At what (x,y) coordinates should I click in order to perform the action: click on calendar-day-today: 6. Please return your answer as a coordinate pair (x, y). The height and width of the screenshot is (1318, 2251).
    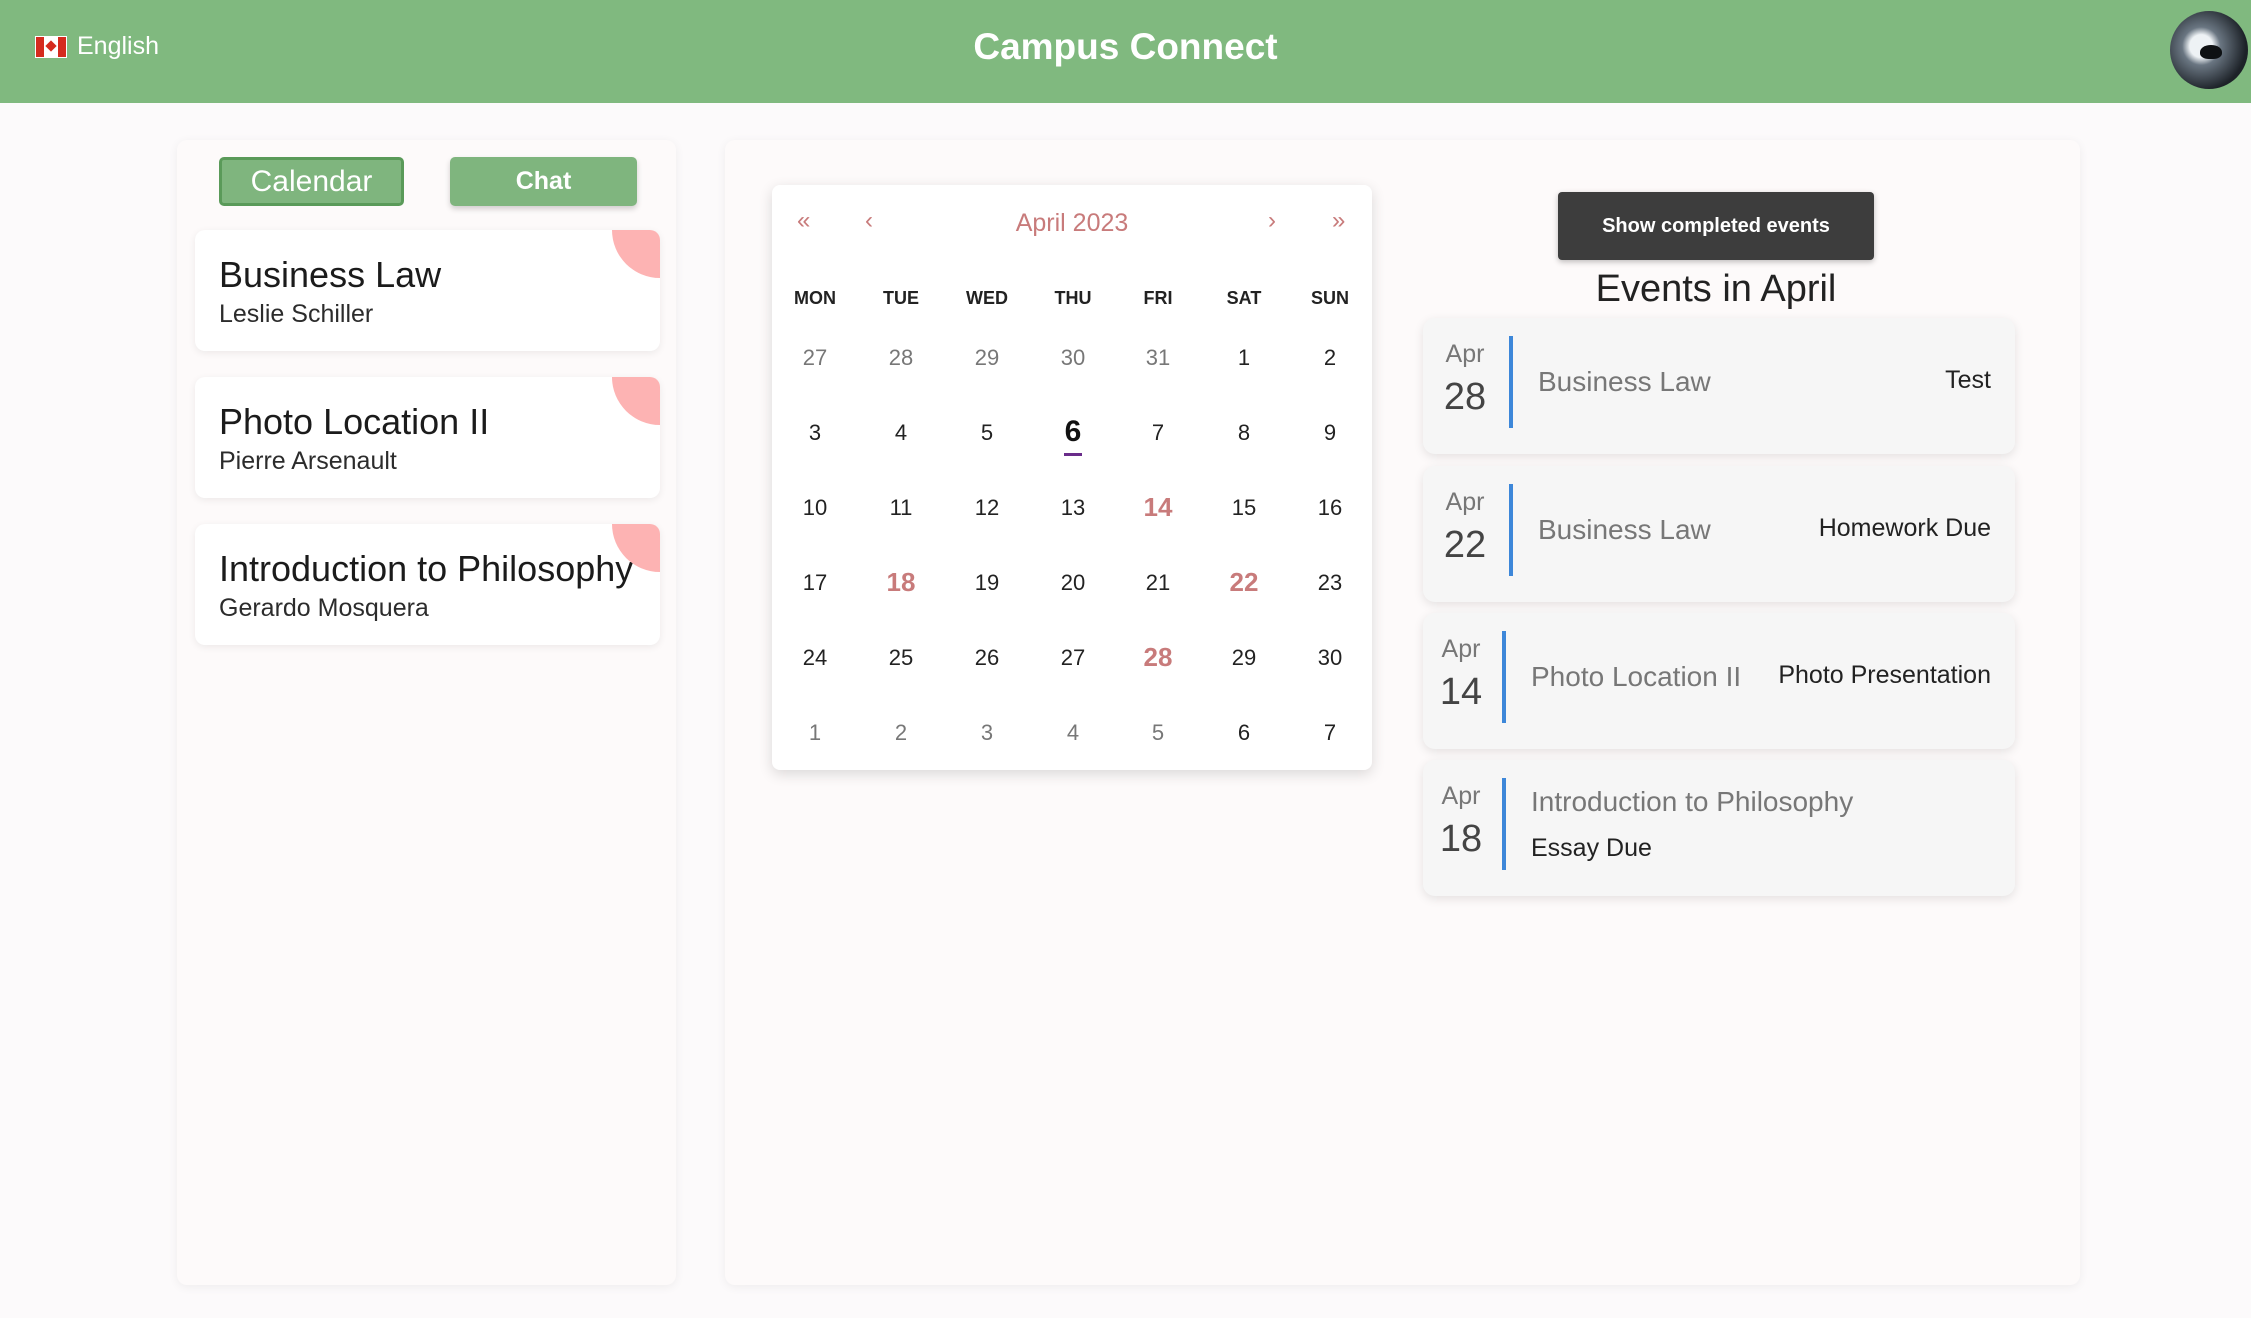
    Looking at the image, I should click on (1073, 435).